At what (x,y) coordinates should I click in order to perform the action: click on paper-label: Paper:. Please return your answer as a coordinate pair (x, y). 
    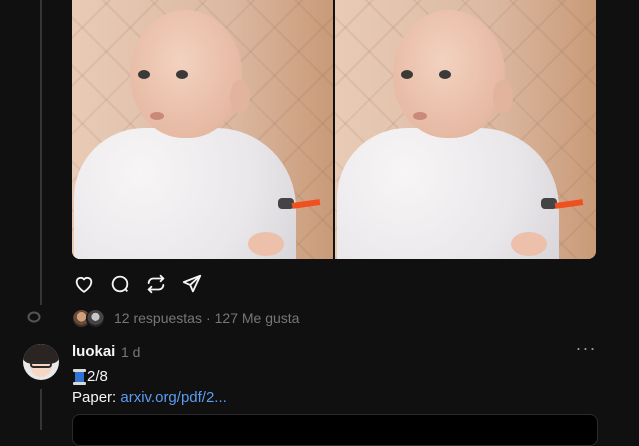
    Looking at the image, I should click on (96, 397).